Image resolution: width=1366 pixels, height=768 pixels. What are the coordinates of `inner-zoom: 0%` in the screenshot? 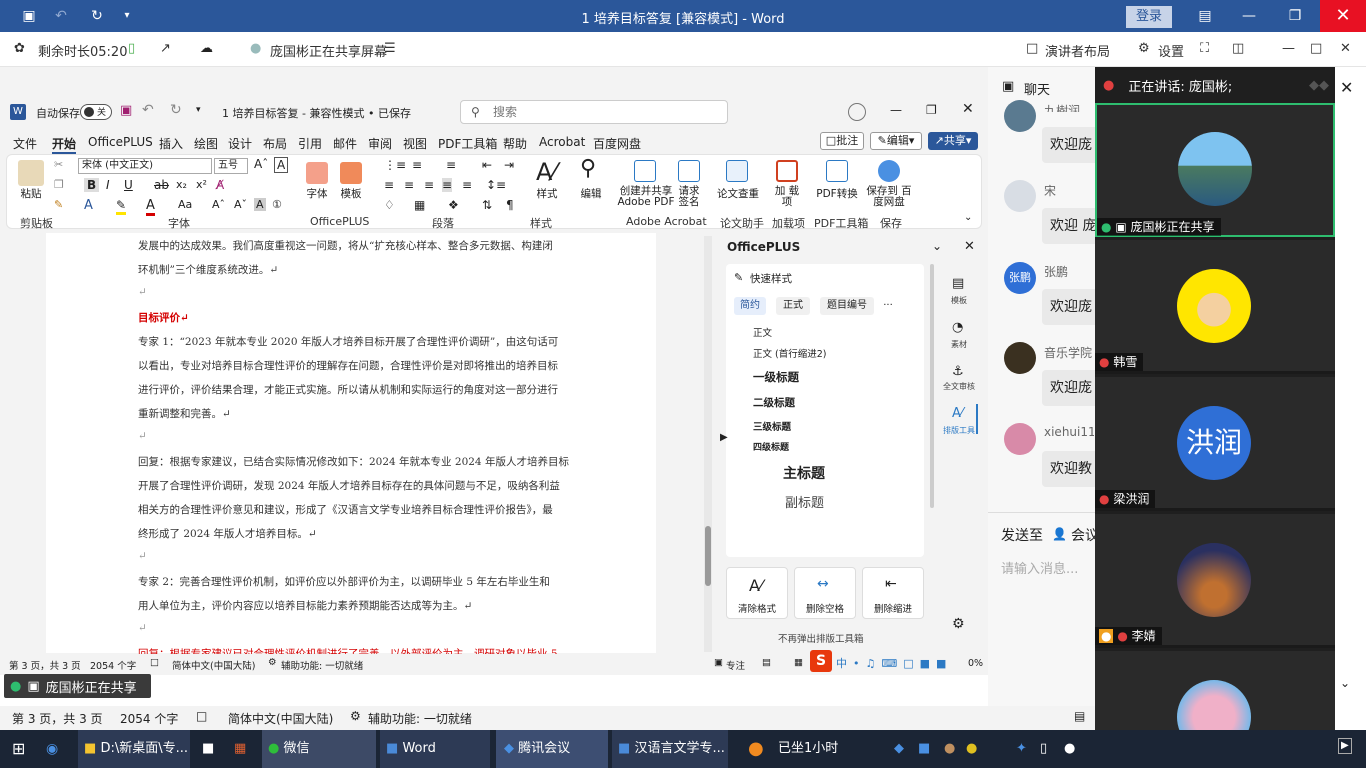 It's located at (975, 663).